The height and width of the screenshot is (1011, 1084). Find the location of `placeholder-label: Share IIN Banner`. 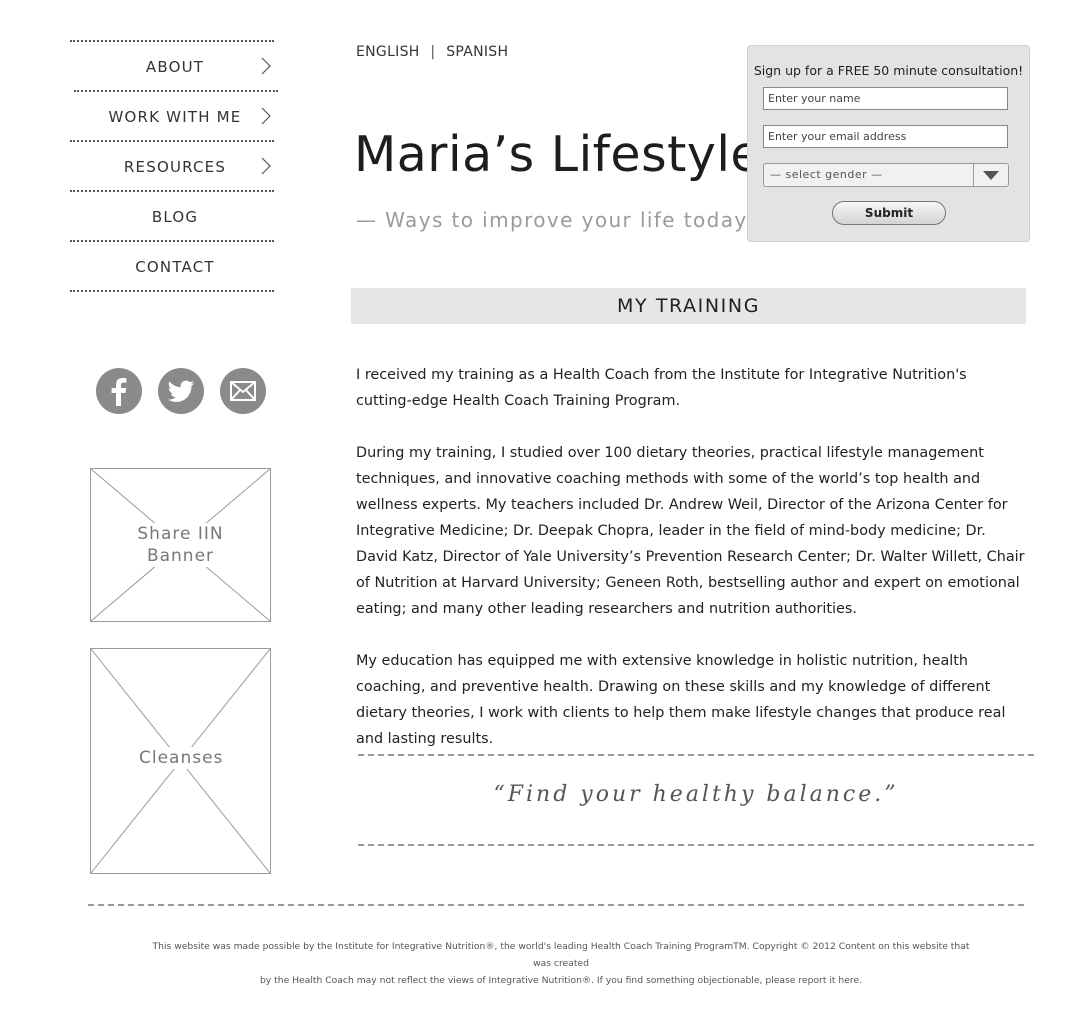

placeholder-label: Share IIN Banner is located at coordinates (180, 545).